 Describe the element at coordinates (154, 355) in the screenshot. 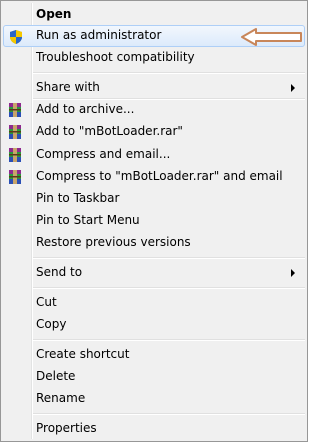

I see `menu-item-create-shortcut: Create shortcut` at that location.